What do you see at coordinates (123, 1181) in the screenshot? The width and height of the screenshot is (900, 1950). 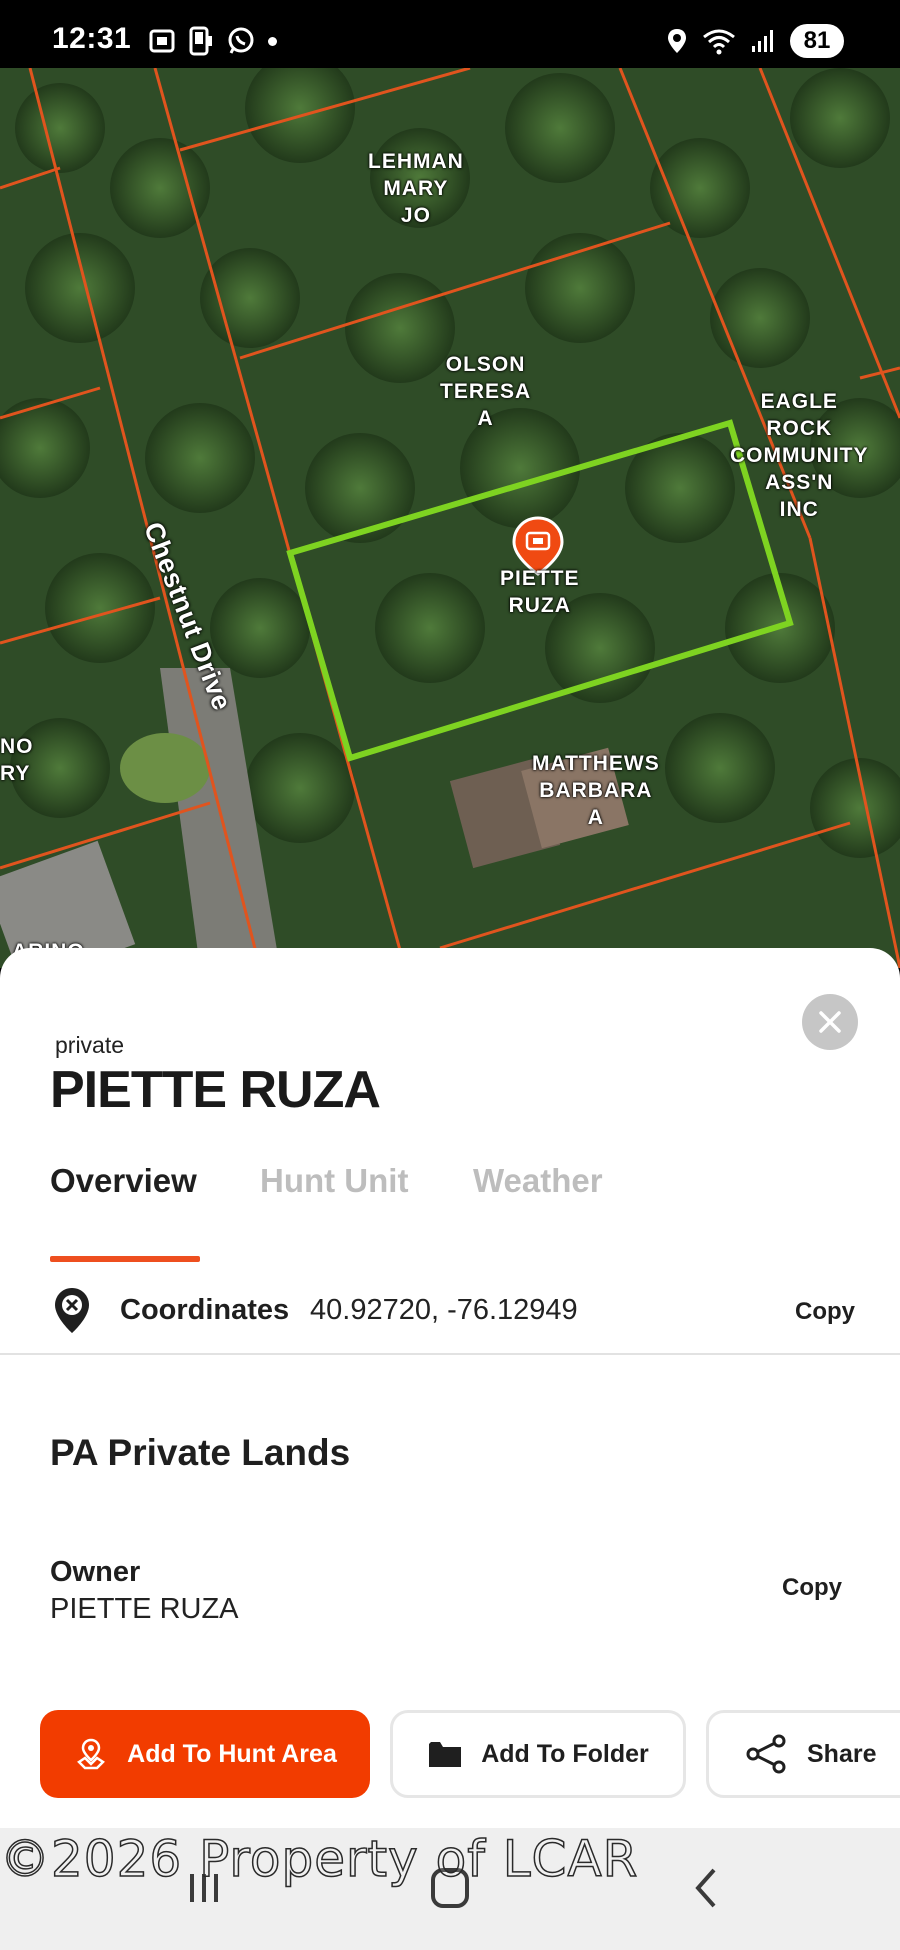 I see `tab-overview: Overview` at bounding box center [123, 1181].